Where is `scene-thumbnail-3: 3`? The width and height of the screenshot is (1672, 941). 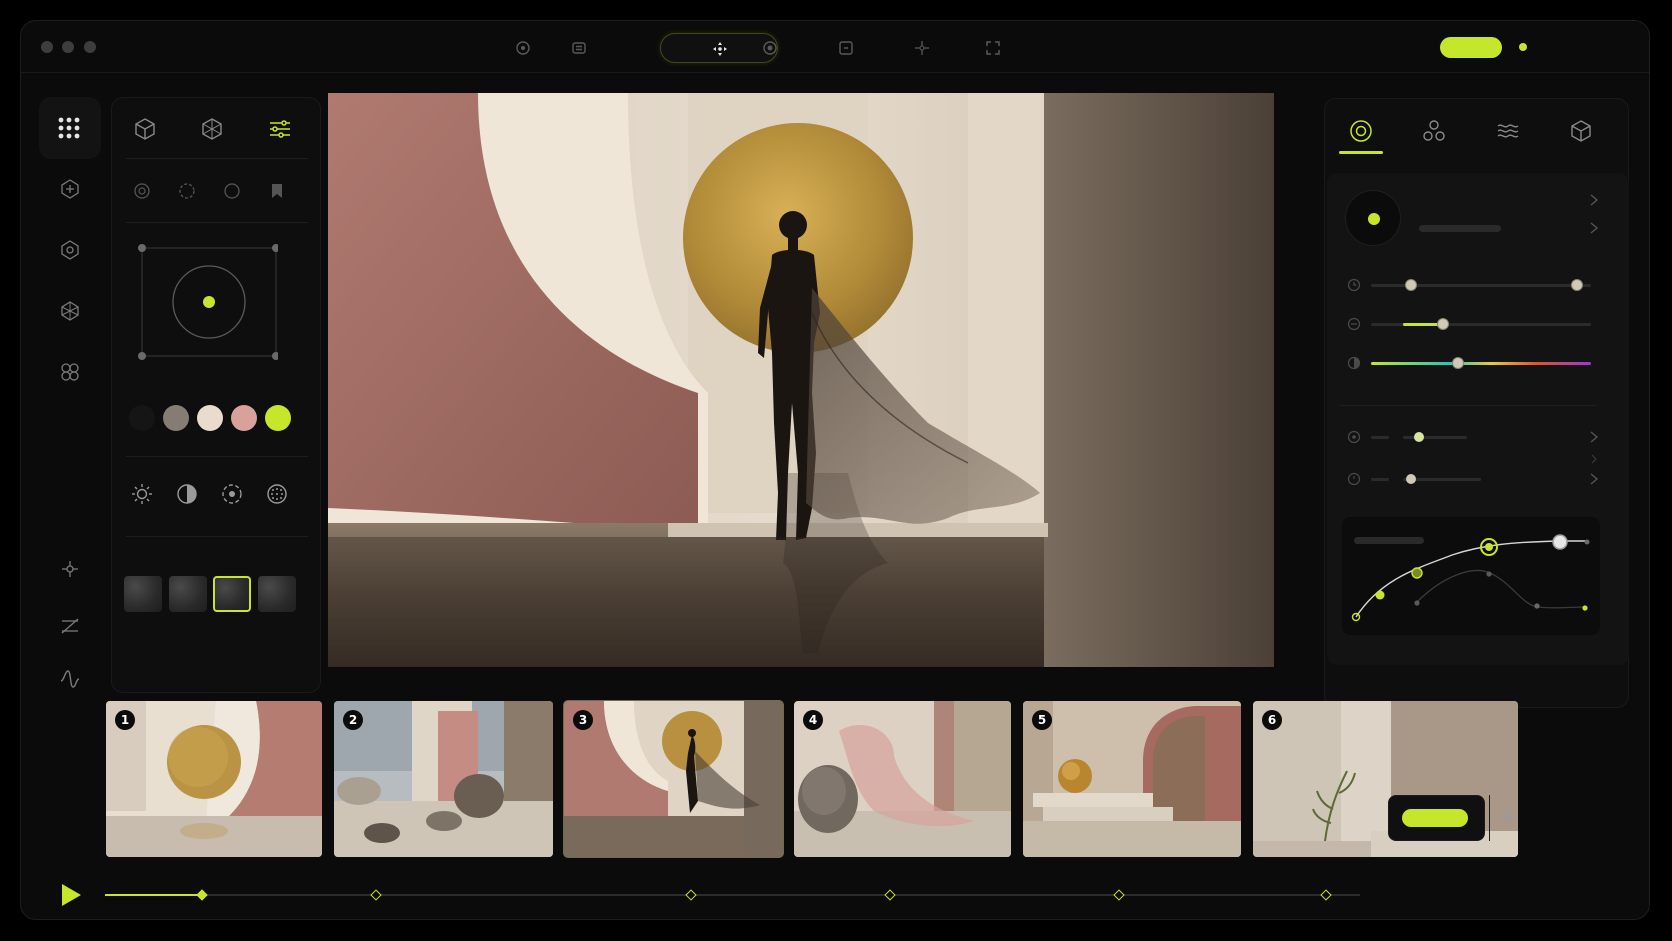 scene-thumbnail-3: 3 is located at coordinates (673, 779).